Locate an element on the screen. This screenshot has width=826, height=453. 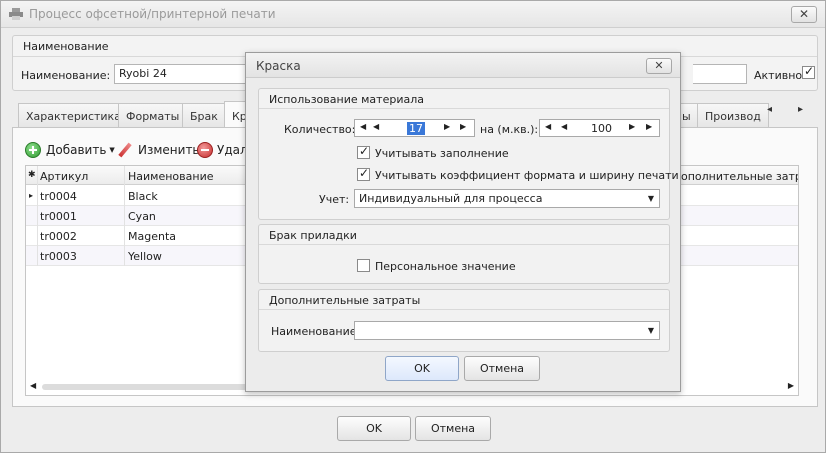
fill-checkbox is located at coordinates (363, 151).